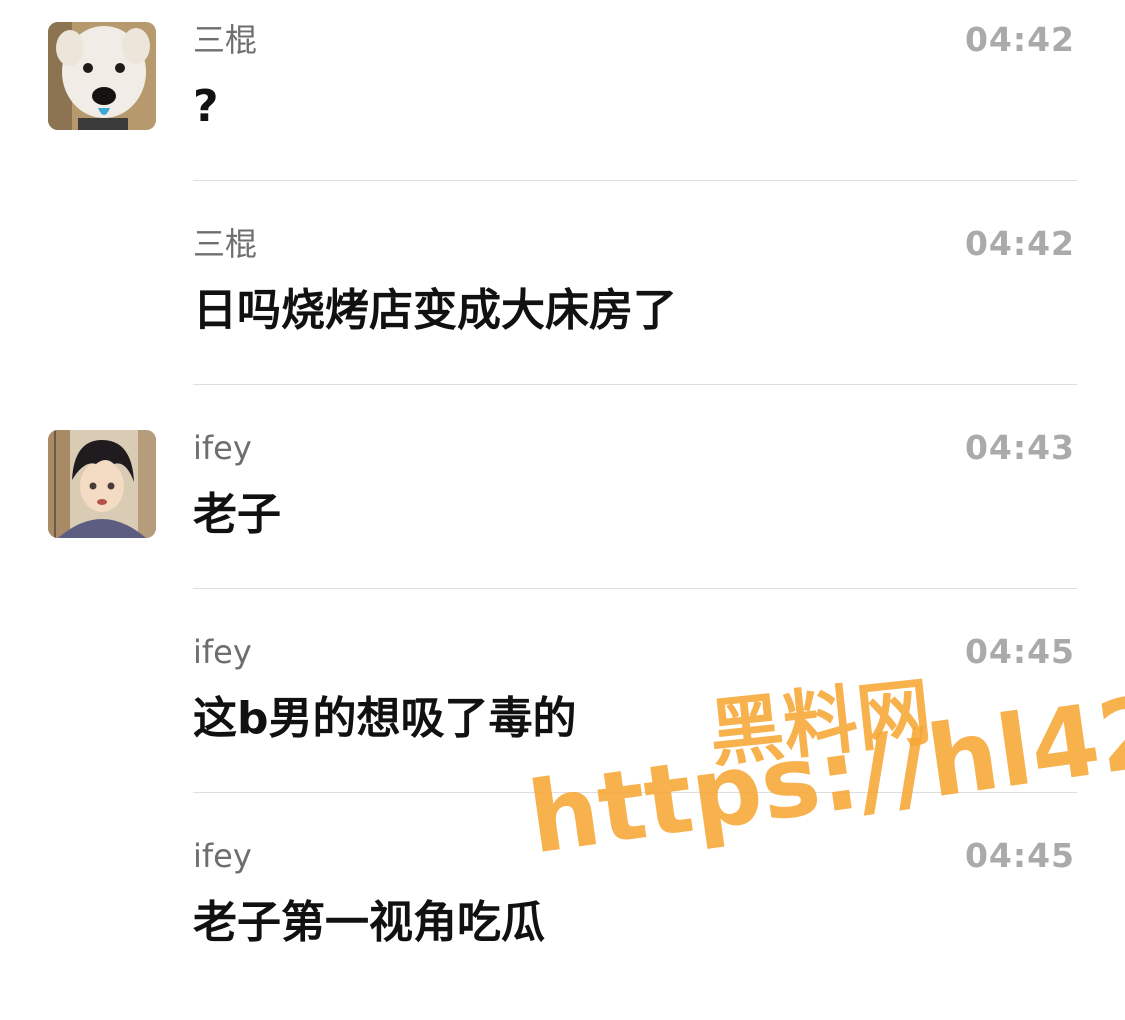 This screenshot has width=1125, height=1020. Describe the element at coordinates (369, 923) in the screenshot. I see `message-text: 老子第一视角吃瓜` at that location.